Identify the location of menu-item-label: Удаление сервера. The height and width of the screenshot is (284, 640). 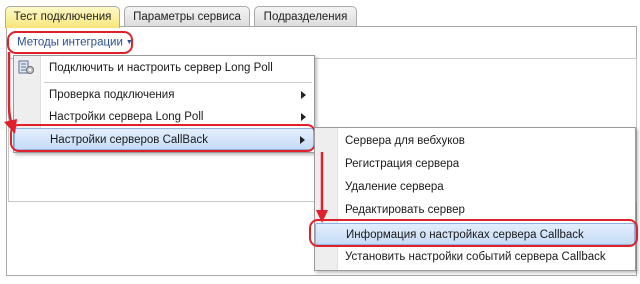
(394, 187).